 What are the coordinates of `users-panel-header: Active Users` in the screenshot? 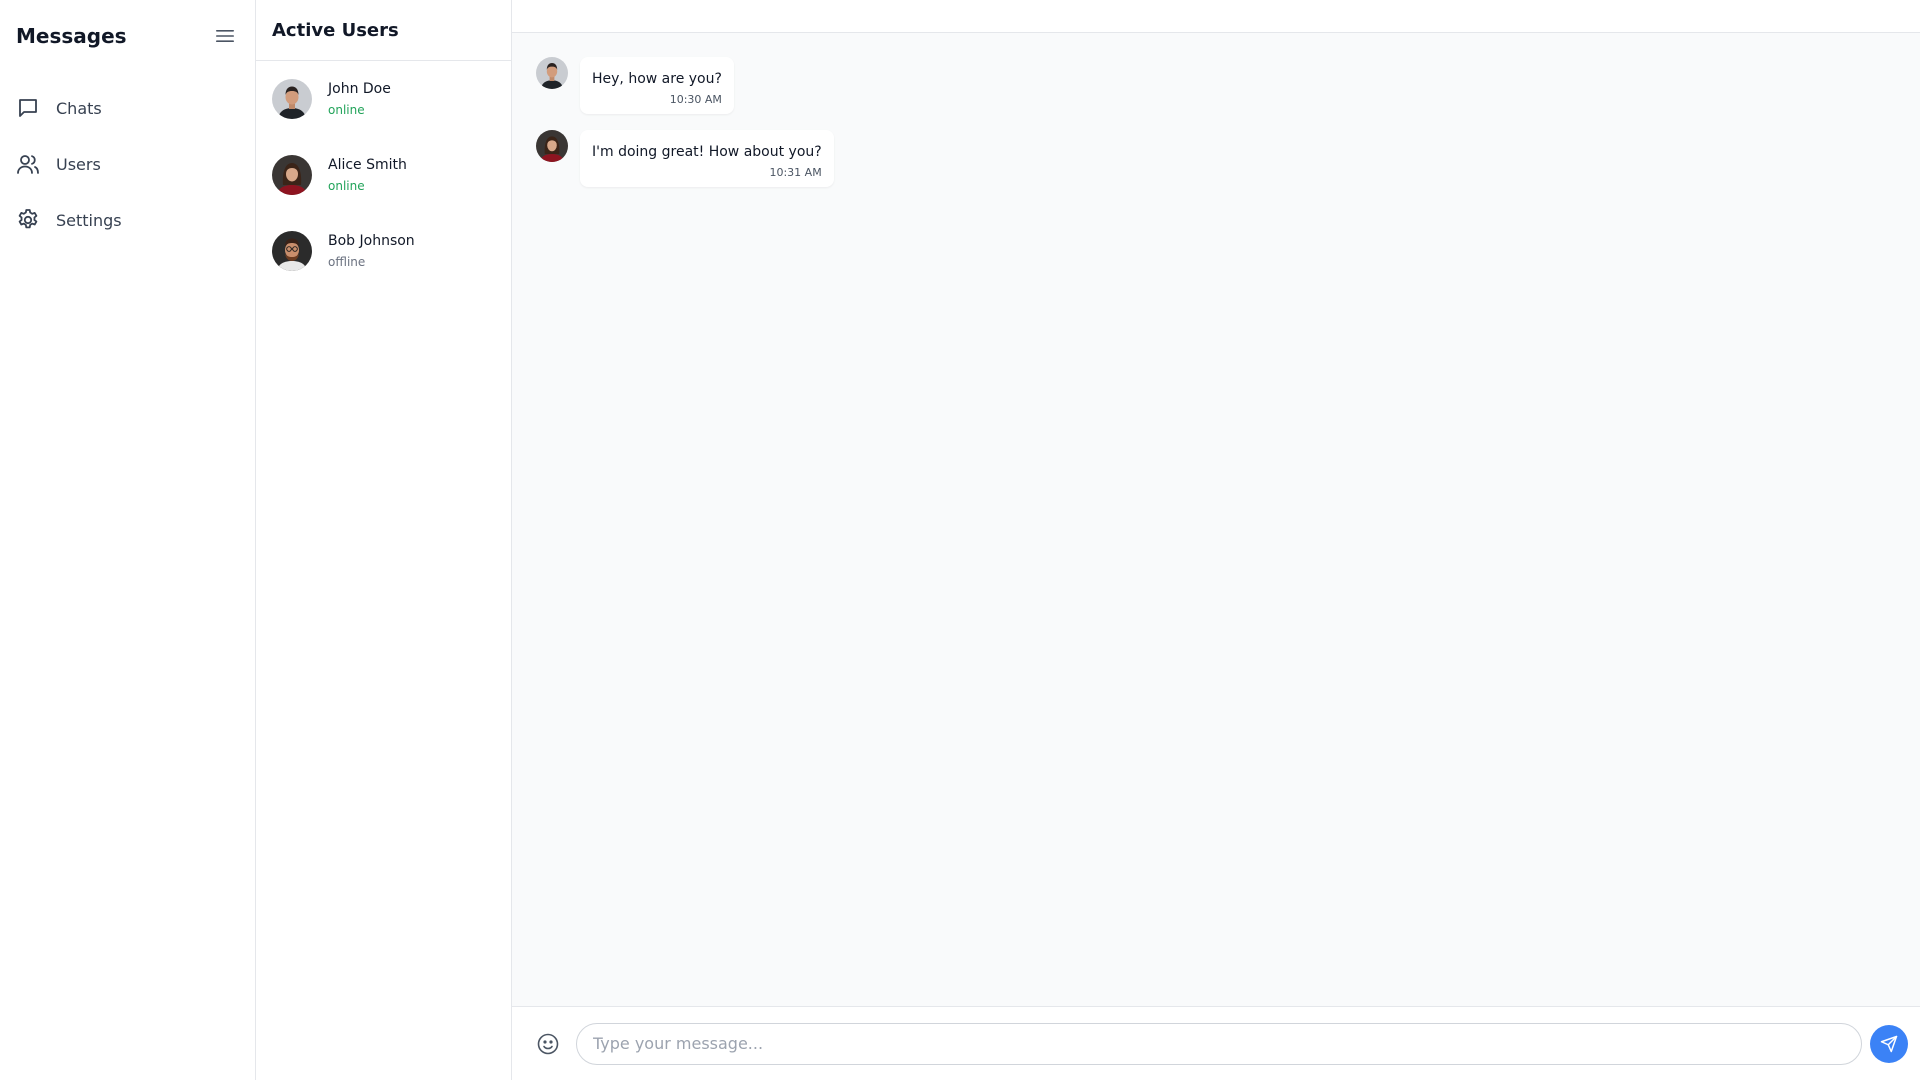 It's located at (383, 30).